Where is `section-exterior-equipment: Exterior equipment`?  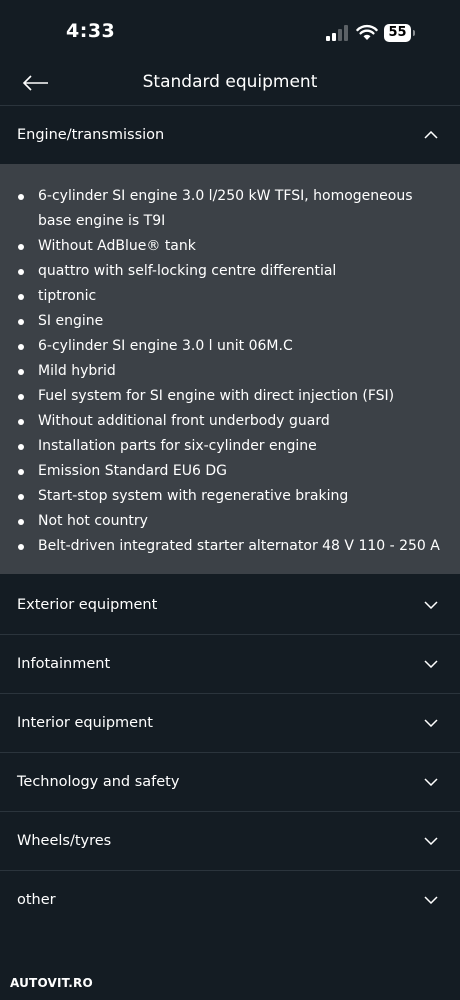 section-exterior-equipment: Exterior equipment is located at coordinates (230, 604).